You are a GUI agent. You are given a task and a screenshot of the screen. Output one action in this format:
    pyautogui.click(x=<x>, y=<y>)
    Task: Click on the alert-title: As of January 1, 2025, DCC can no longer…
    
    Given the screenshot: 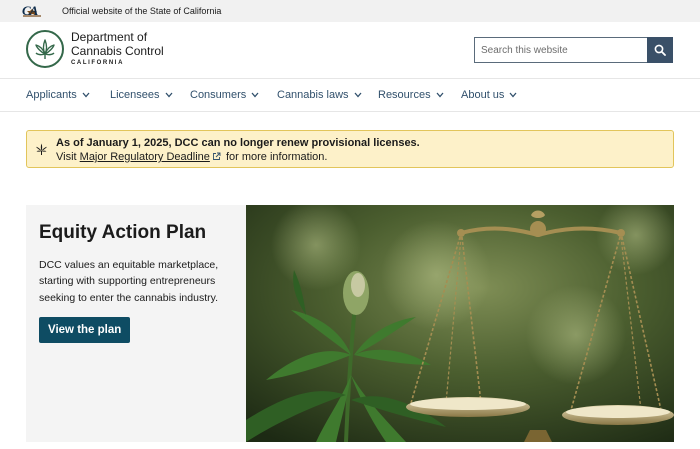 What is the action you would take?
    pyautogui.click(x=238, y=143)
    